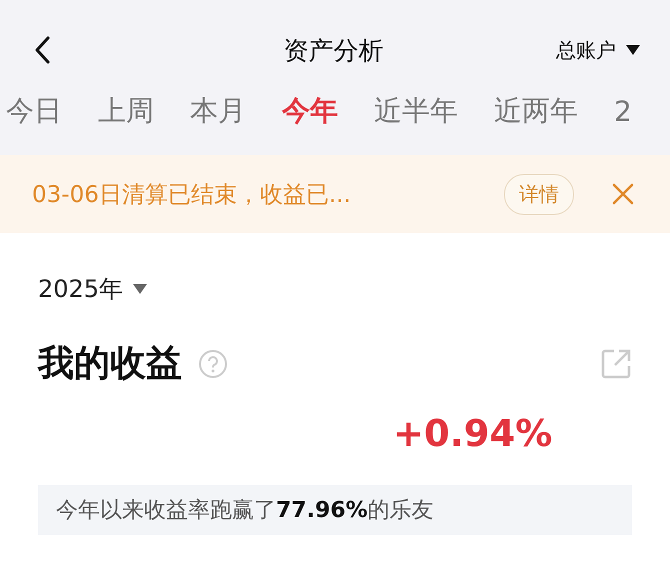 This screenshot has width=670, height=568. What do you see at coordinates (623, 111) in the screenshot?
I see `period-tab: 2` at bounding box center [623, 111].